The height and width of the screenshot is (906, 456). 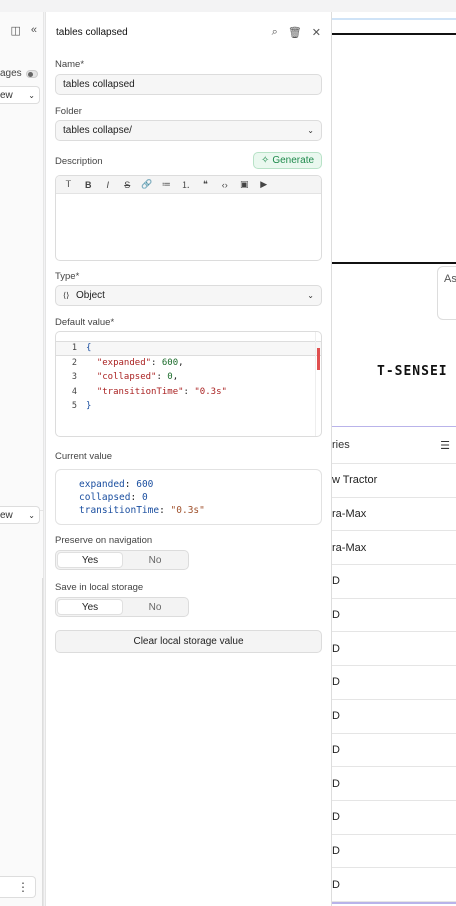 I want to click on description-editor: Ꭲ B I S 🔗 ≔ ⒈ ❝ ‹› ▣ ▶, so click(x=188, y=218).